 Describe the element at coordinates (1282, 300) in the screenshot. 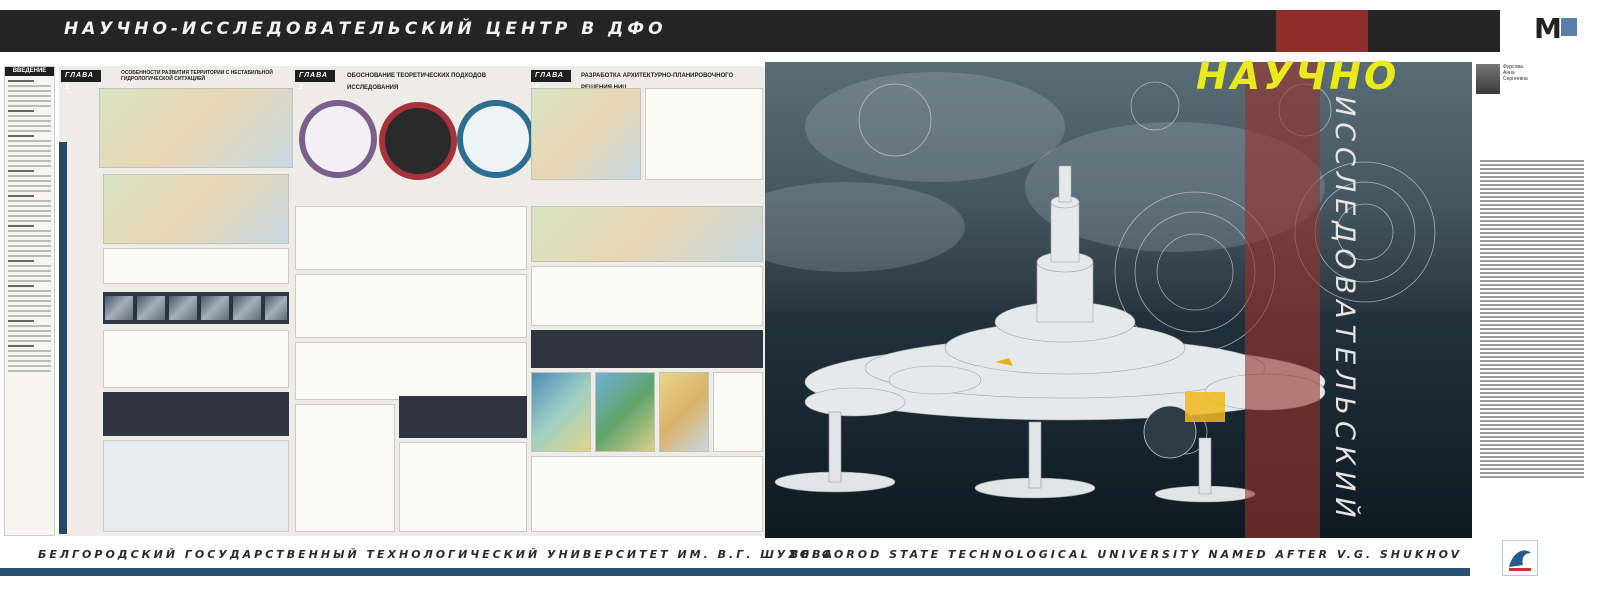

I see `title-red-band` at that location.